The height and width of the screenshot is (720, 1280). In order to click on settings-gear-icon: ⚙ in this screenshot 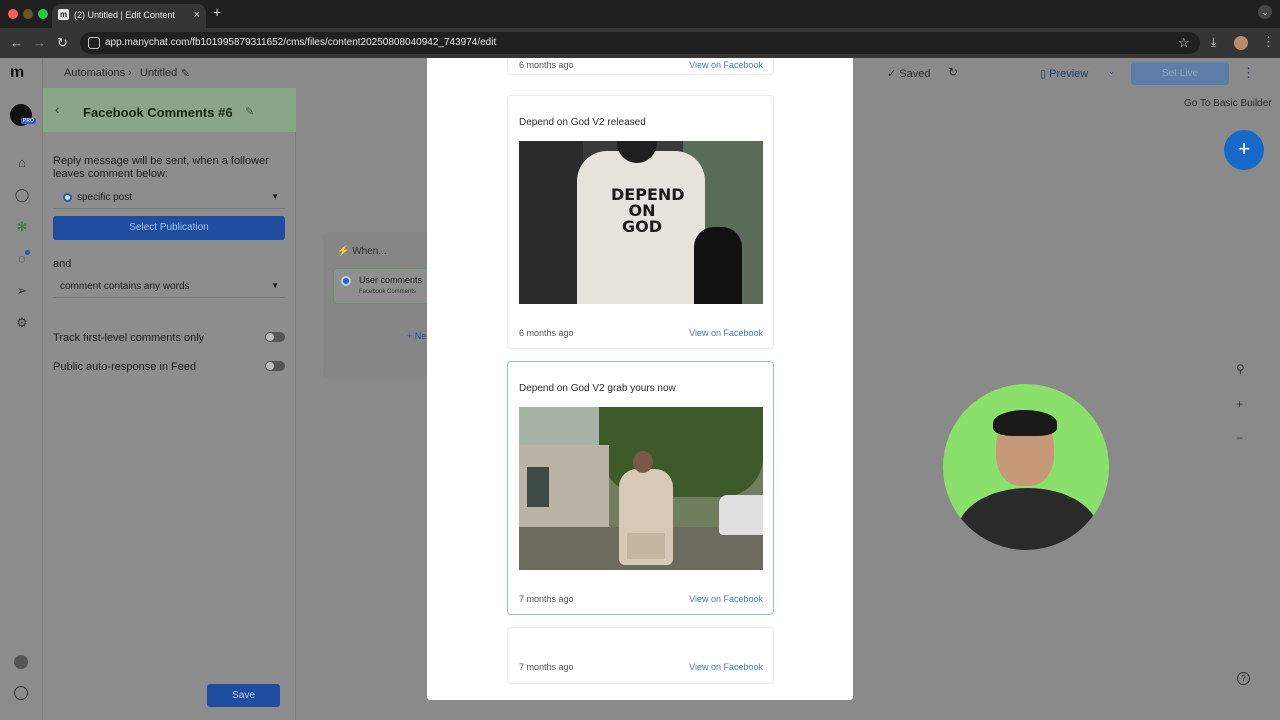, I will do `click(22, 323)`.